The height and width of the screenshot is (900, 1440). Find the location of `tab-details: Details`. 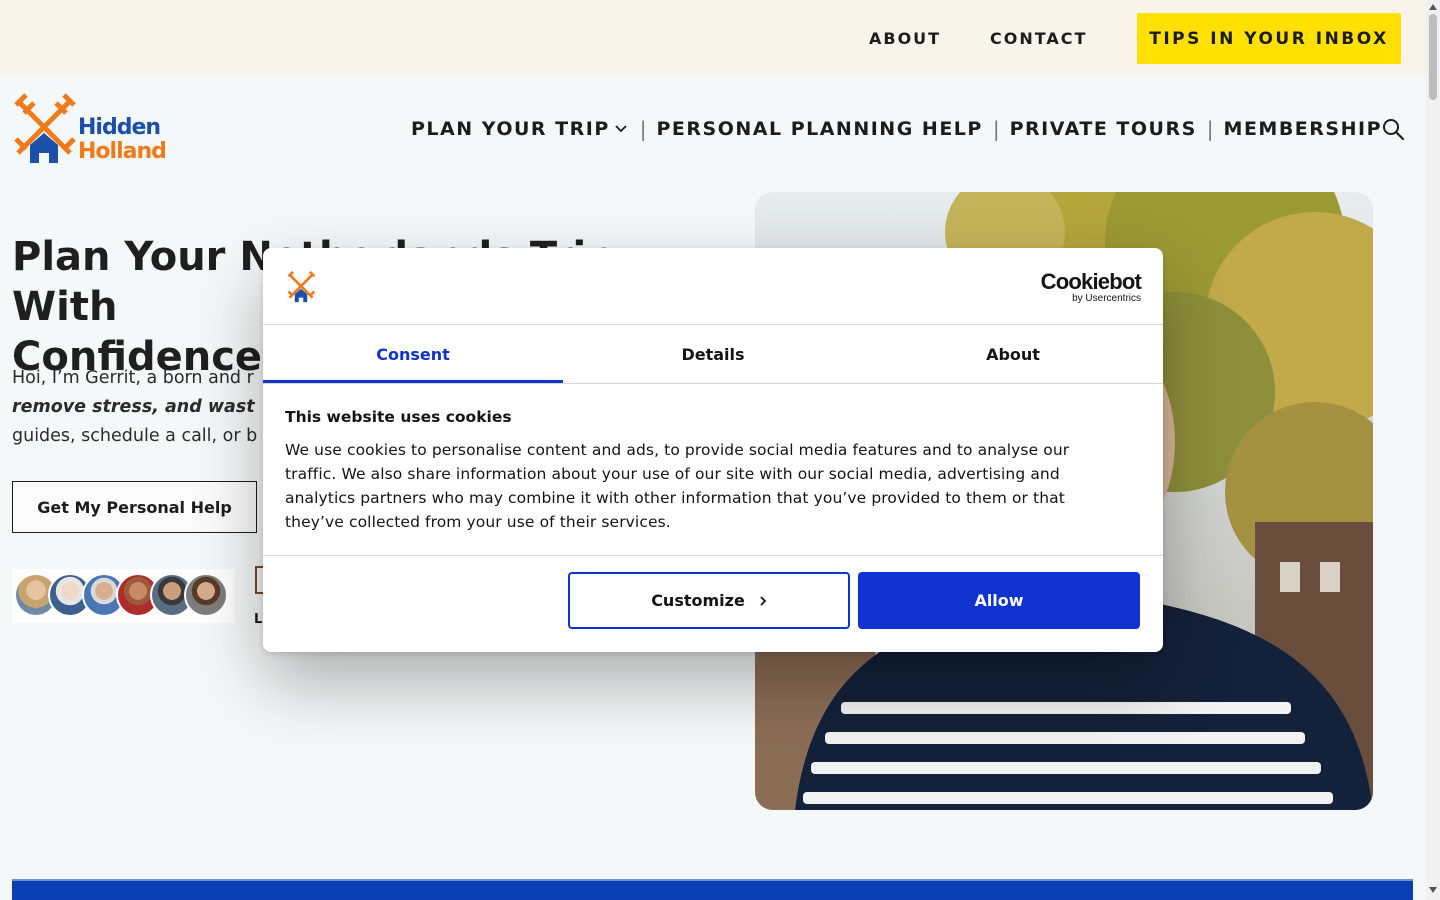

tab-details: Details is located at coordinates (713, 354).